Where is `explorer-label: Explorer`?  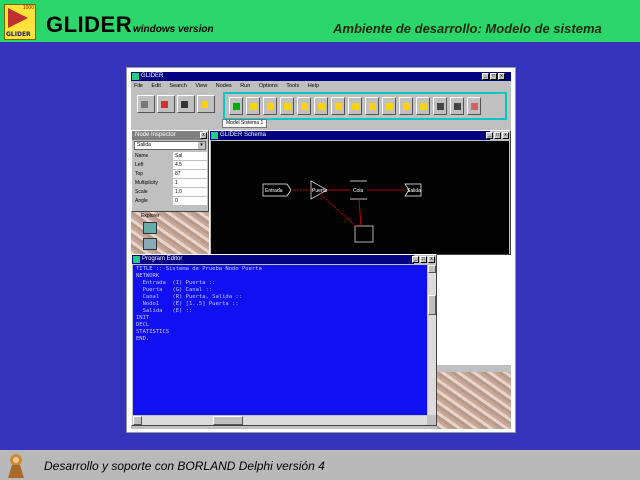 explorer-label: Explorer is located at coordinates (150, 216).